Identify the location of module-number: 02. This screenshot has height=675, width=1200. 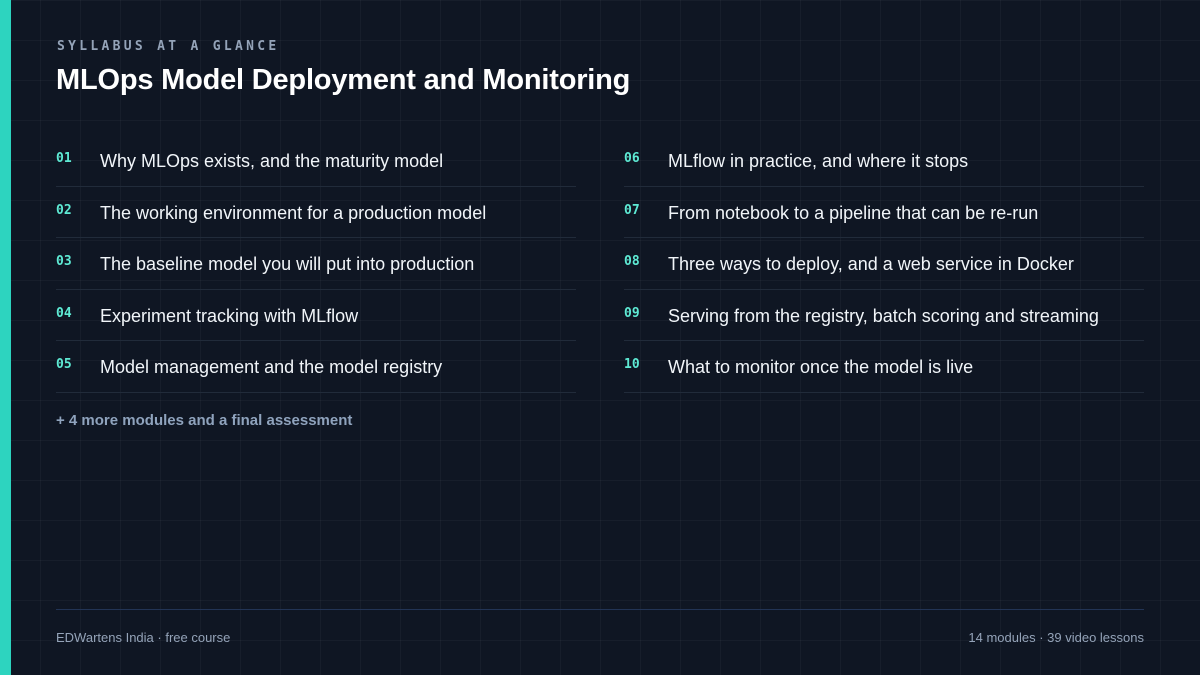
(64, 210).